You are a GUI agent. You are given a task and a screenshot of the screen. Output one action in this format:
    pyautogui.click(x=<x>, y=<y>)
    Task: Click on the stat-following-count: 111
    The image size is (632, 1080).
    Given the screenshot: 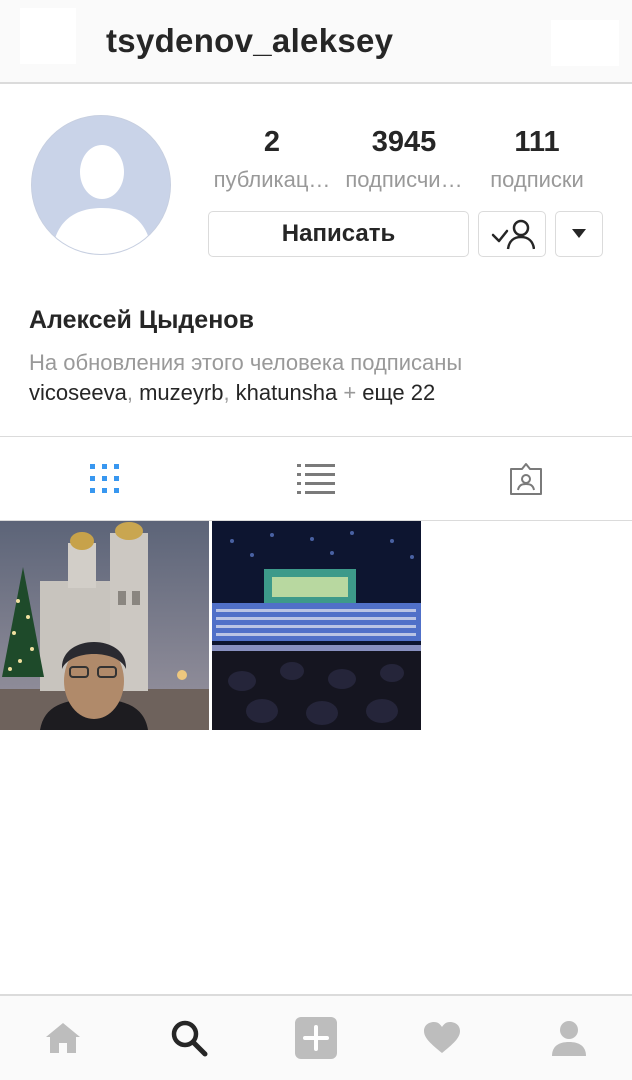 What is the action you would take?
    pyautogui.click(x=537, y=142)
    